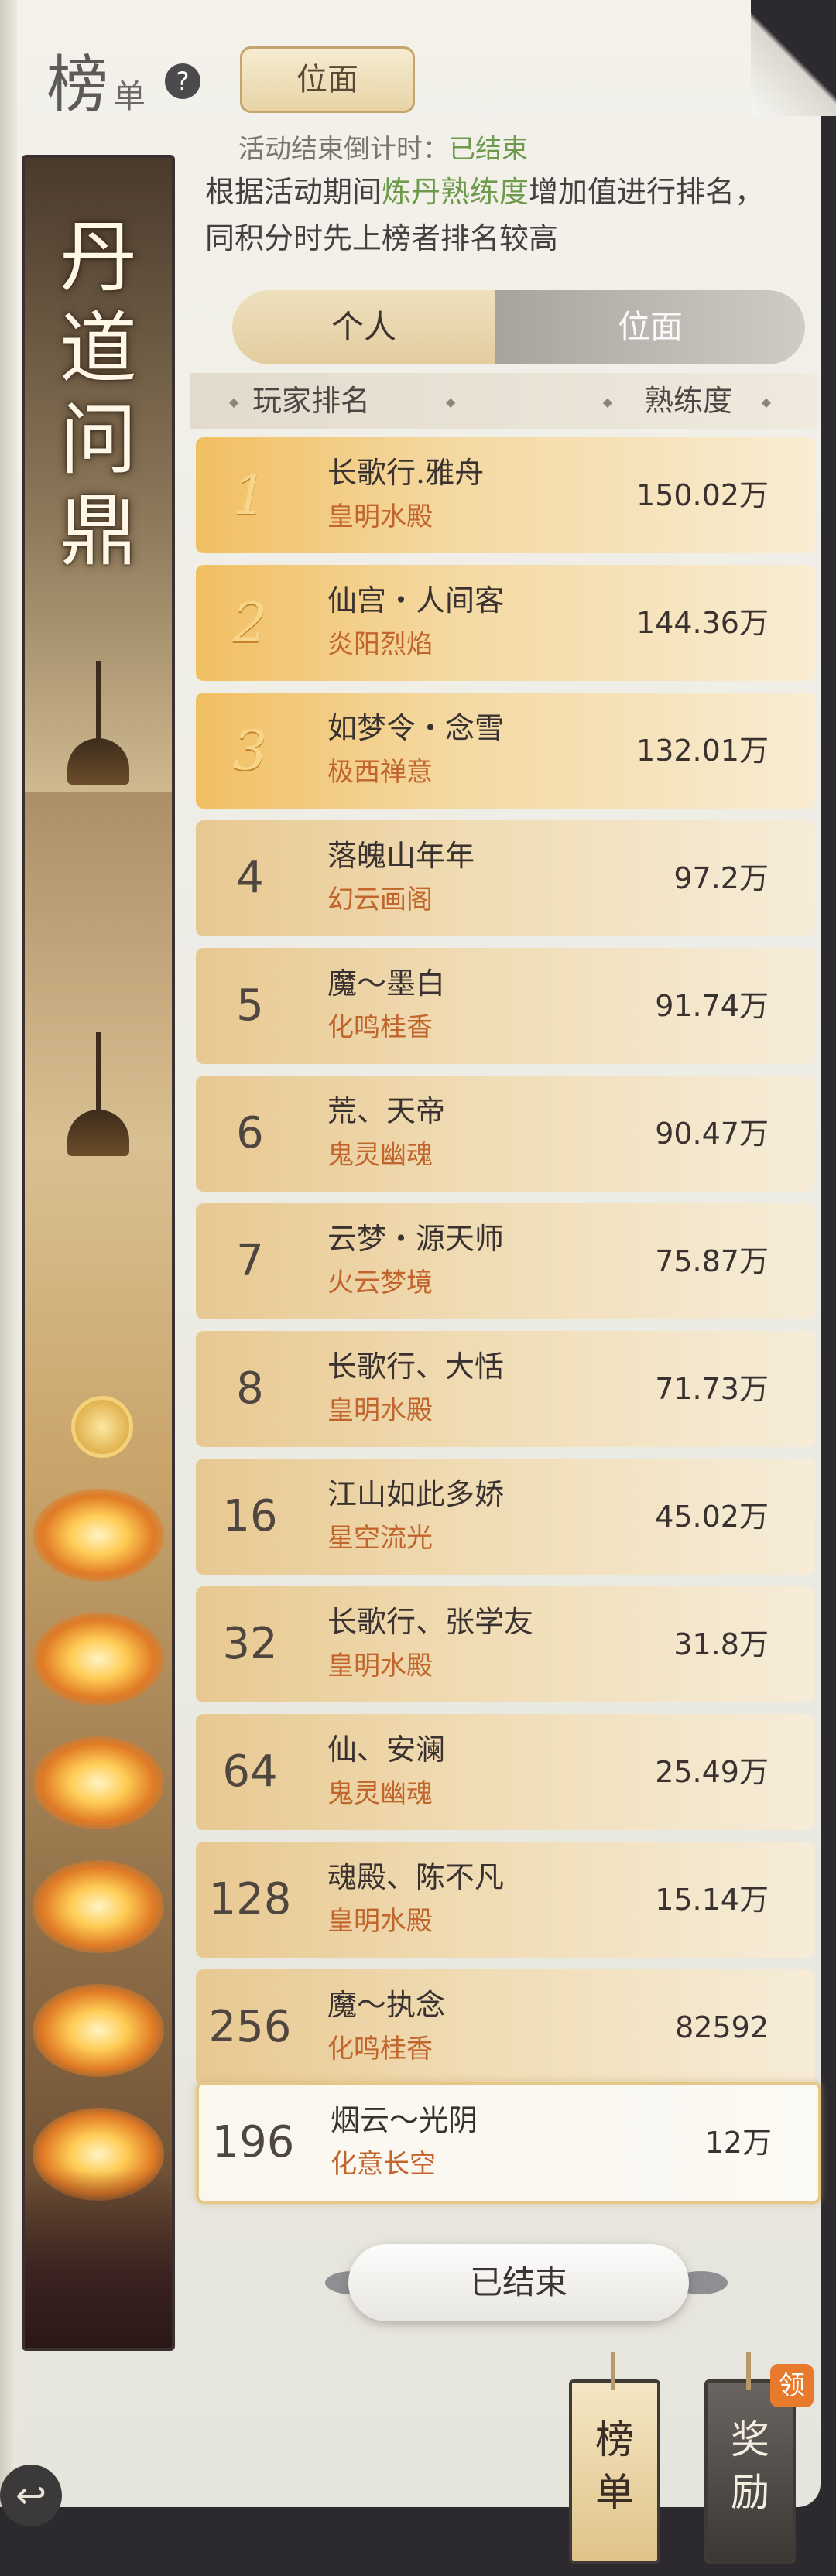 This screenshot has height=2576, width=836. I want to click on column-proficiency: 熟练度, so click(687, 401).